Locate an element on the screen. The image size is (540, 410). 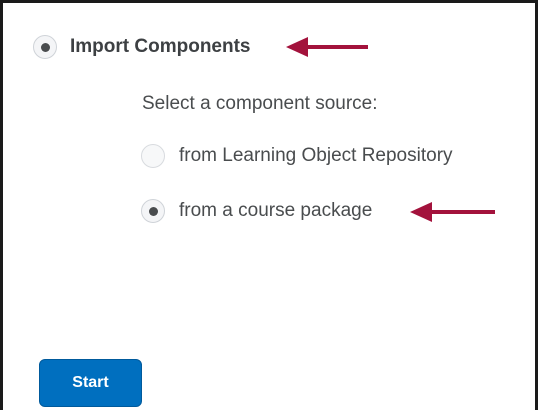
component-source-prompt: Select a component source: is located at coordinates (260, 103).